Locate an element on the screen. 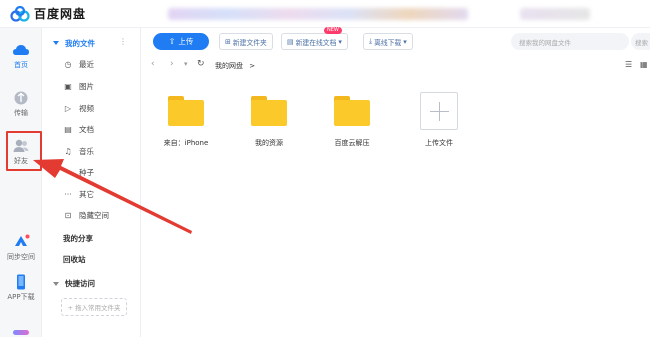  rail-label-app-download: APP下载 is located at coordinates (21, 297).